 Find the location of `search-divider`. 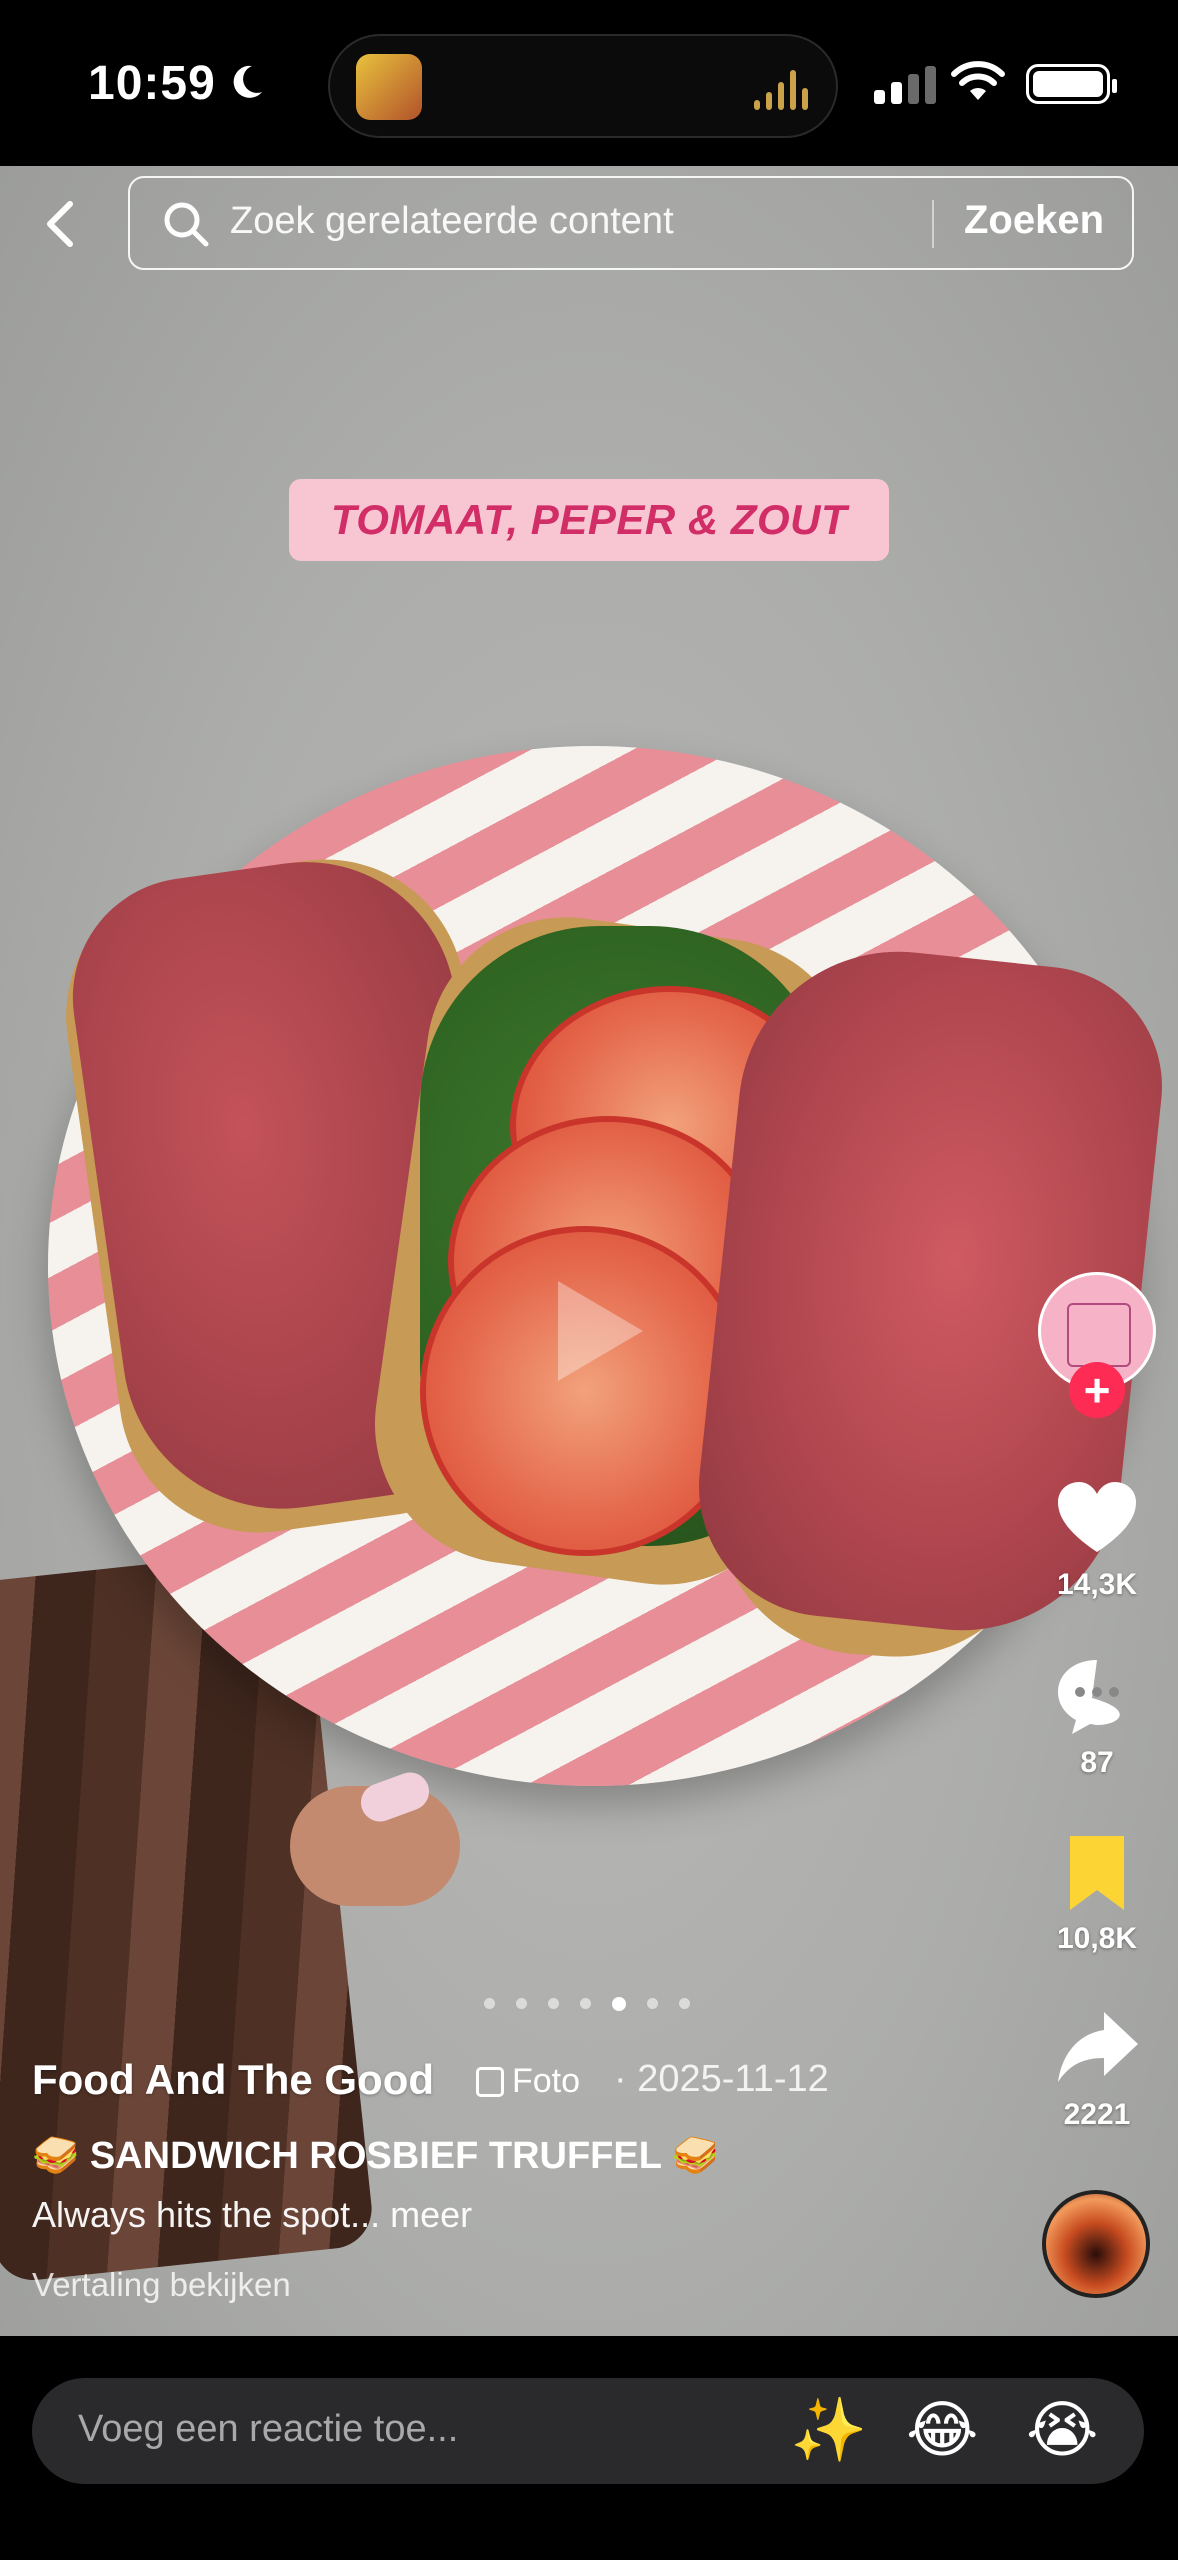

search-divider is located at coordinates (933, 224).